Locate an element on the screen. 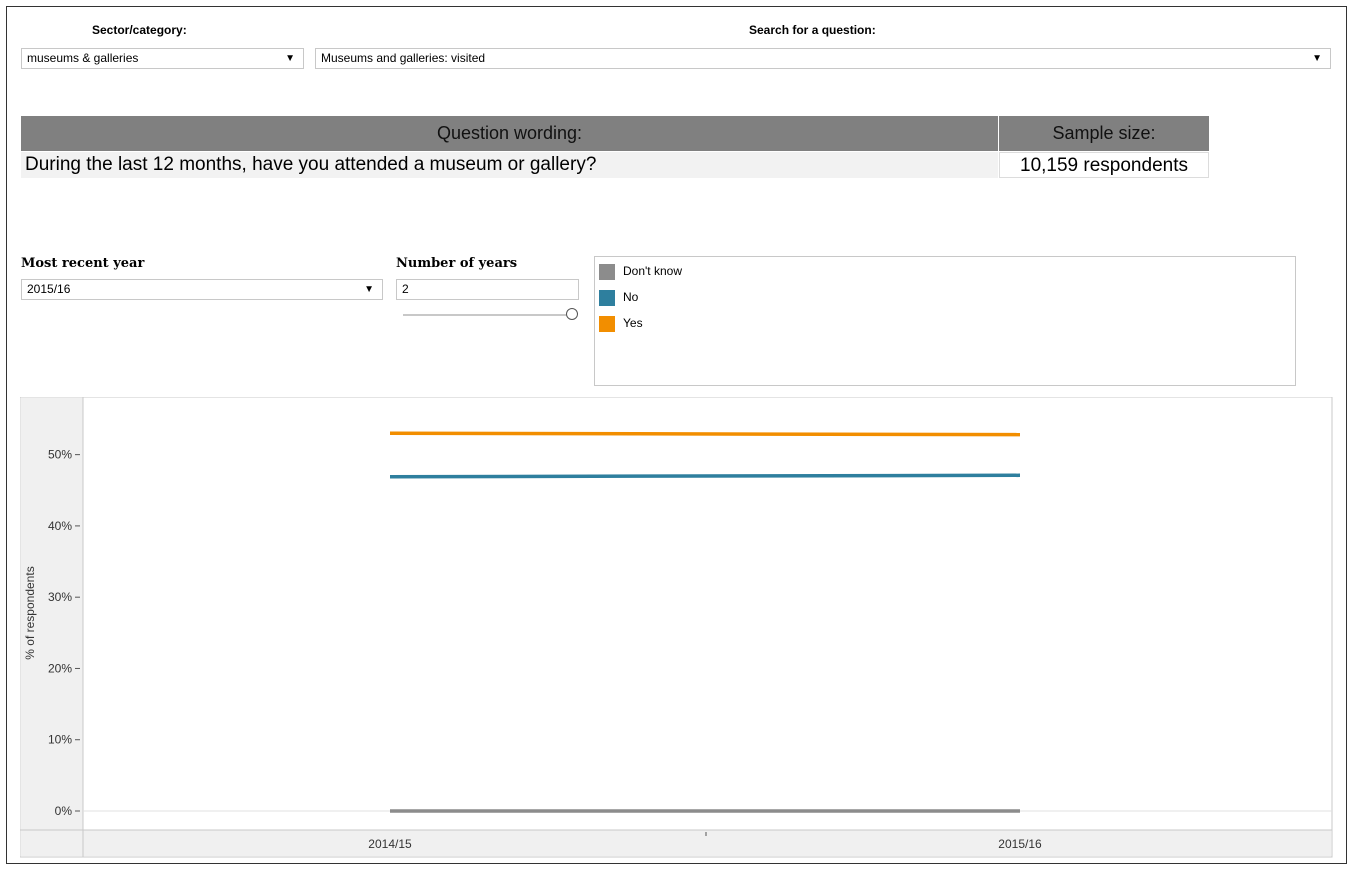 Image resolution: width=1355 pixels, height=872 pixels. question-search-select: Museums and galleries: visited ▼ is located at coordinates (823, 58).